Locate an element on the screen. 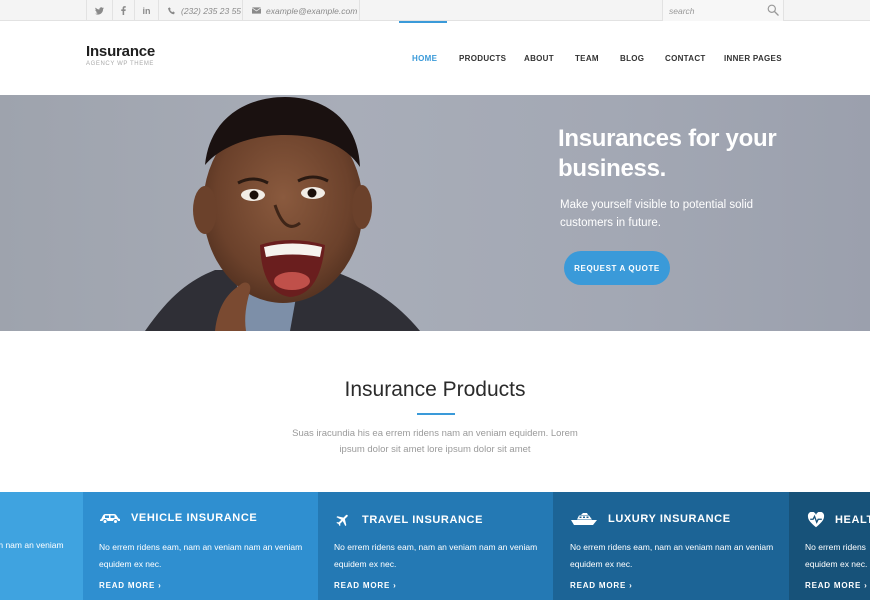 The image size is (870, 600). request-quote-button: REQUEST A QUOTE is located at coordinates (617, 268).